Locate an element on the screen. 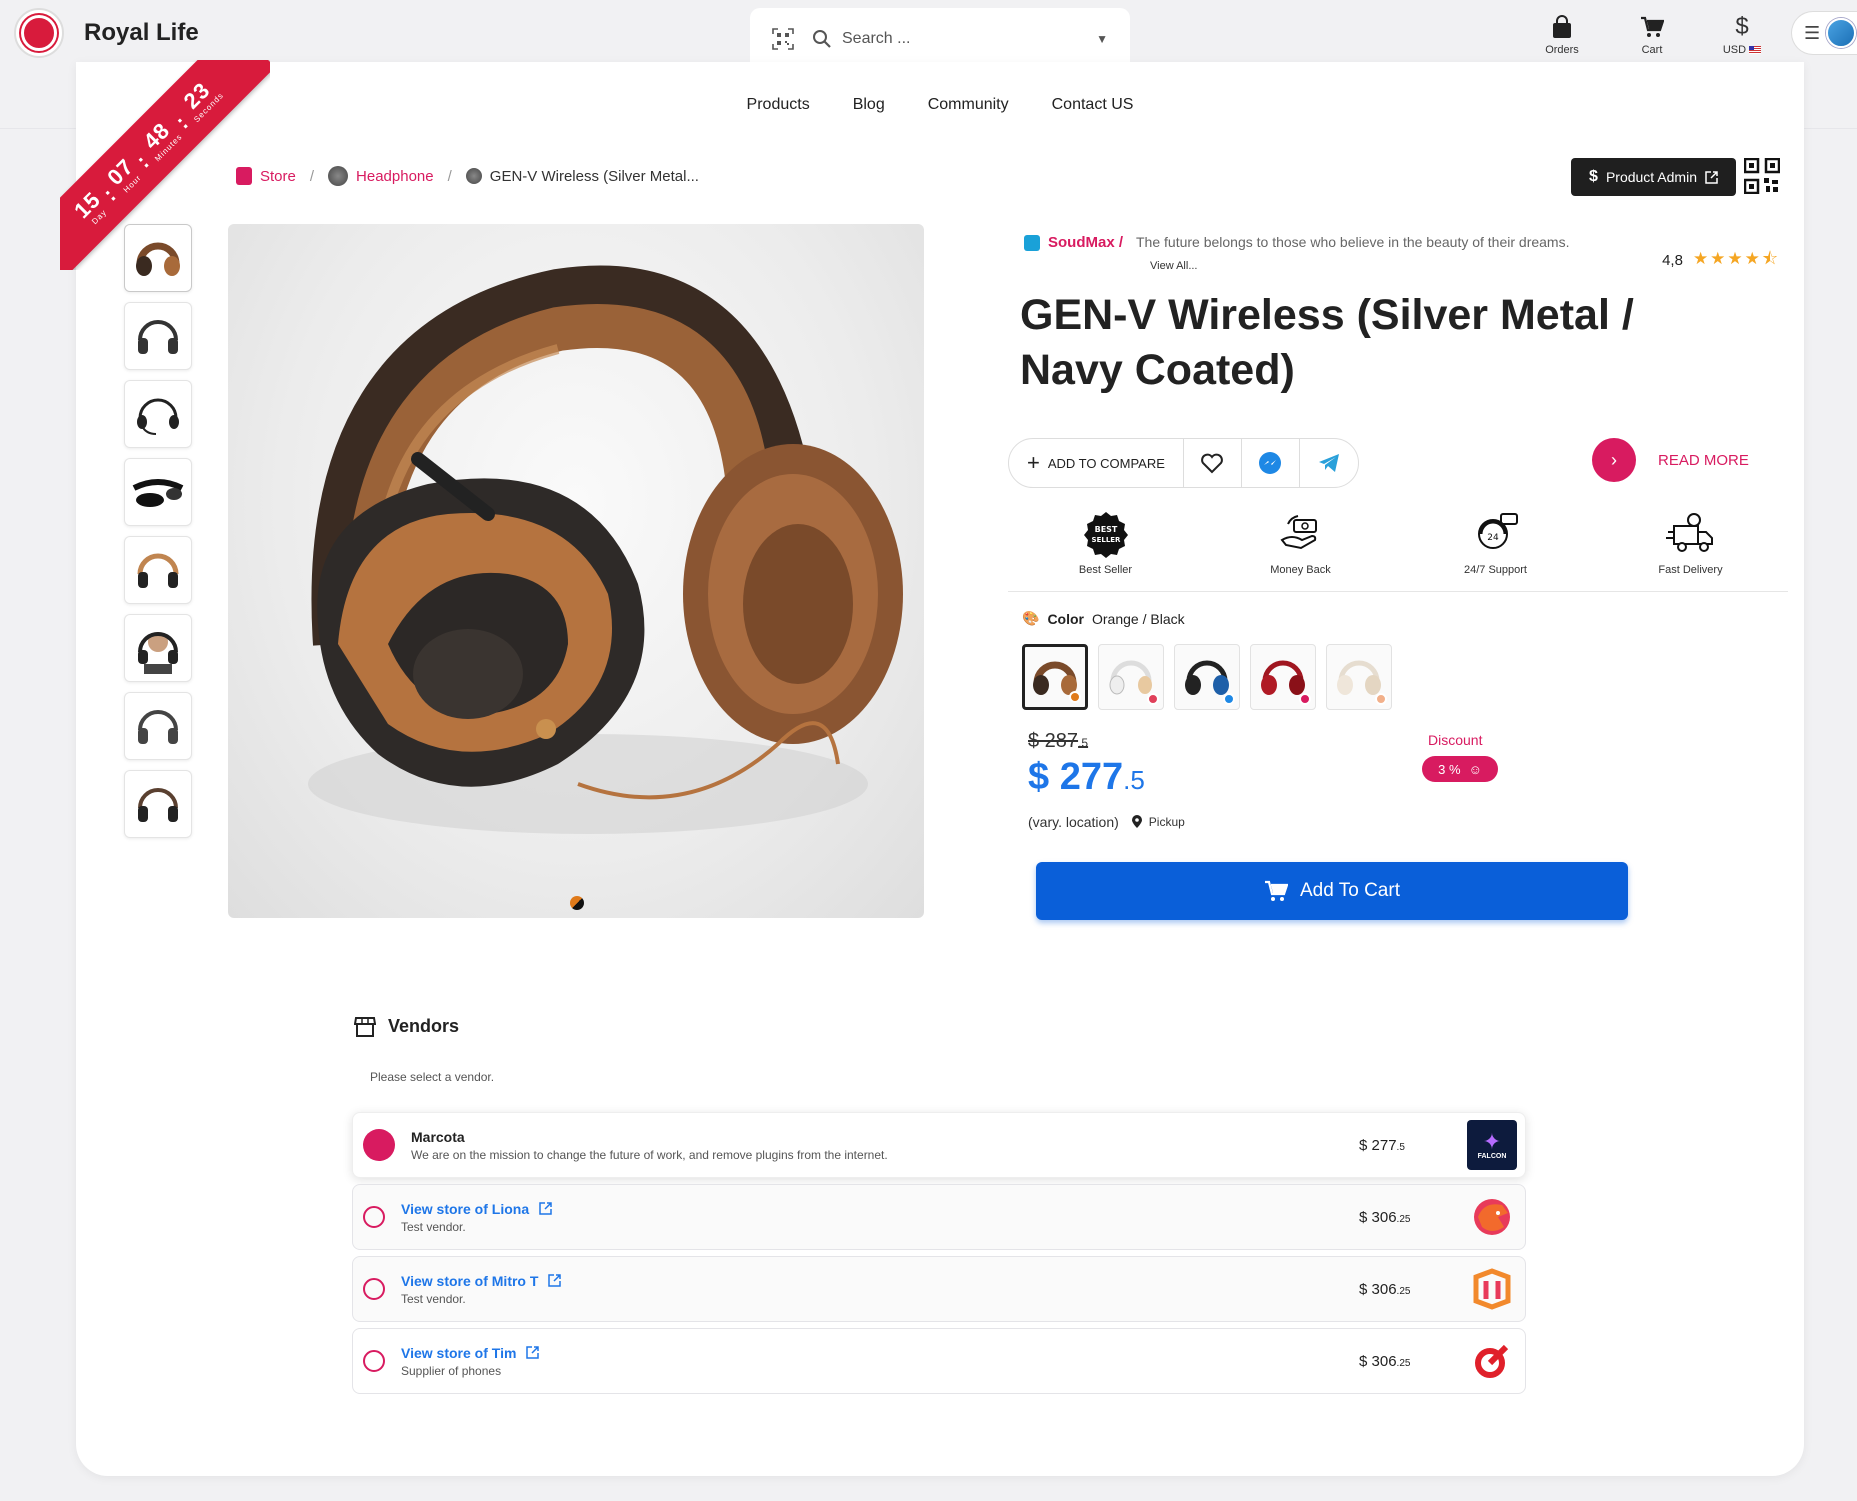 This screenshot has height=1501, width=1857. telegram-icon is located at coordinates (1328, 463).